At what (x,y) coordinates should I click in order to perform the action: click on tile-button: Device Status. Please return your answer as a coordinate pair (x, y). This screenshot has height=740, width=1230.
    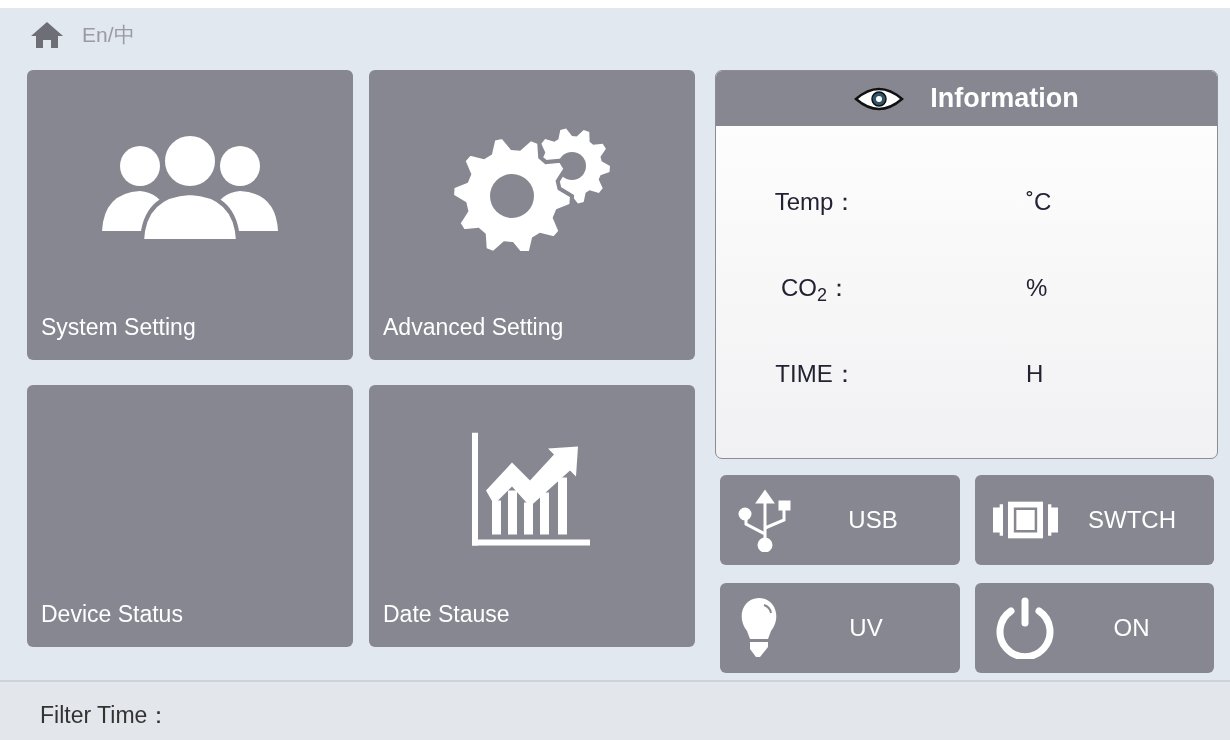
    Looking at the image, I should click on (190, 516).